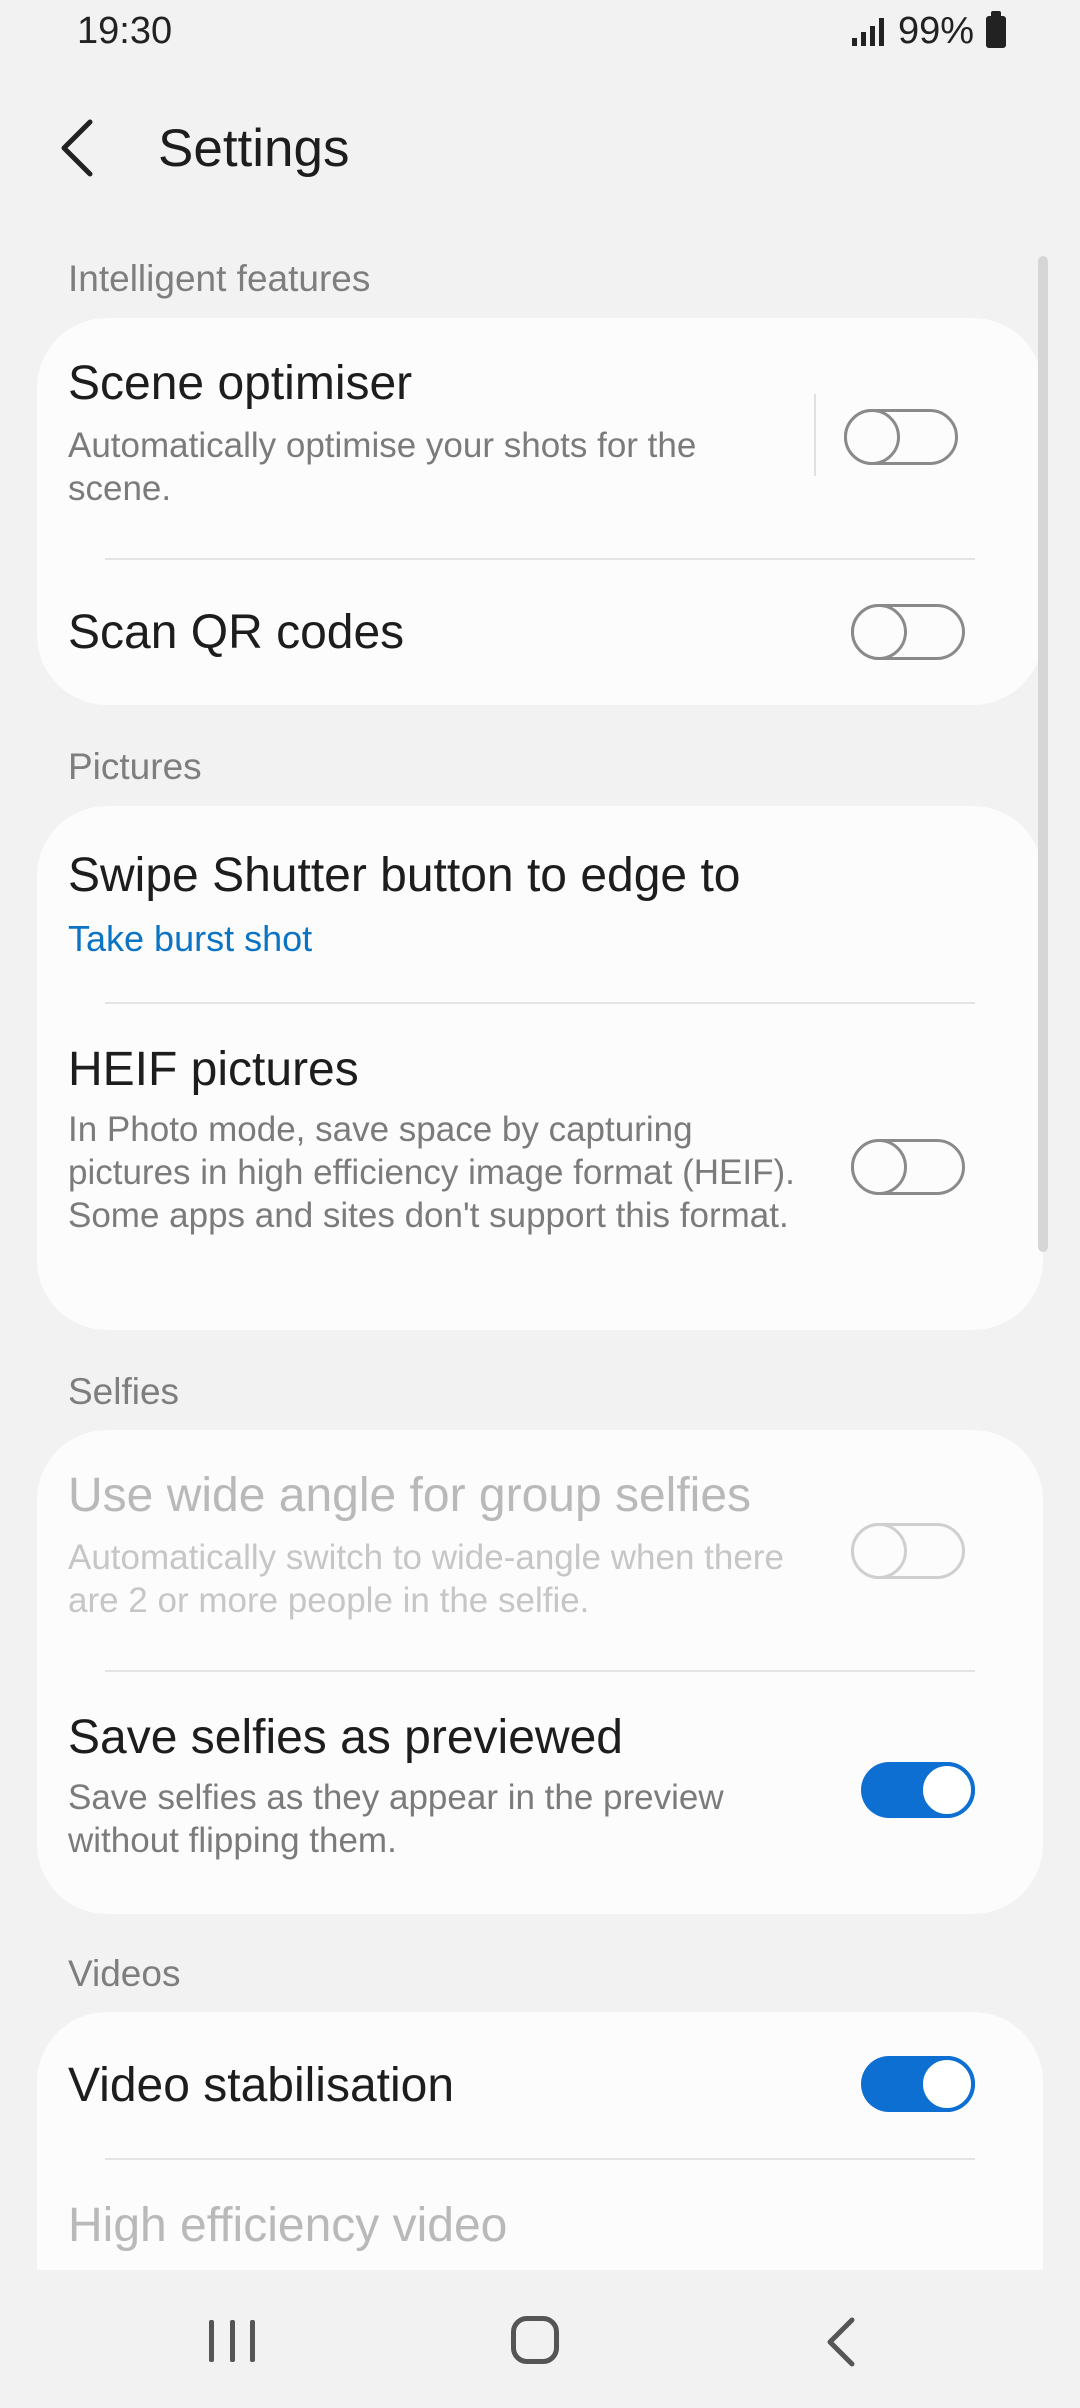 Image resolution: width=1080 pixels, height=2408 pixels. Describe the element at coordinates (254, 148) in the screenshot. I see `page-title: Settings` at that location.